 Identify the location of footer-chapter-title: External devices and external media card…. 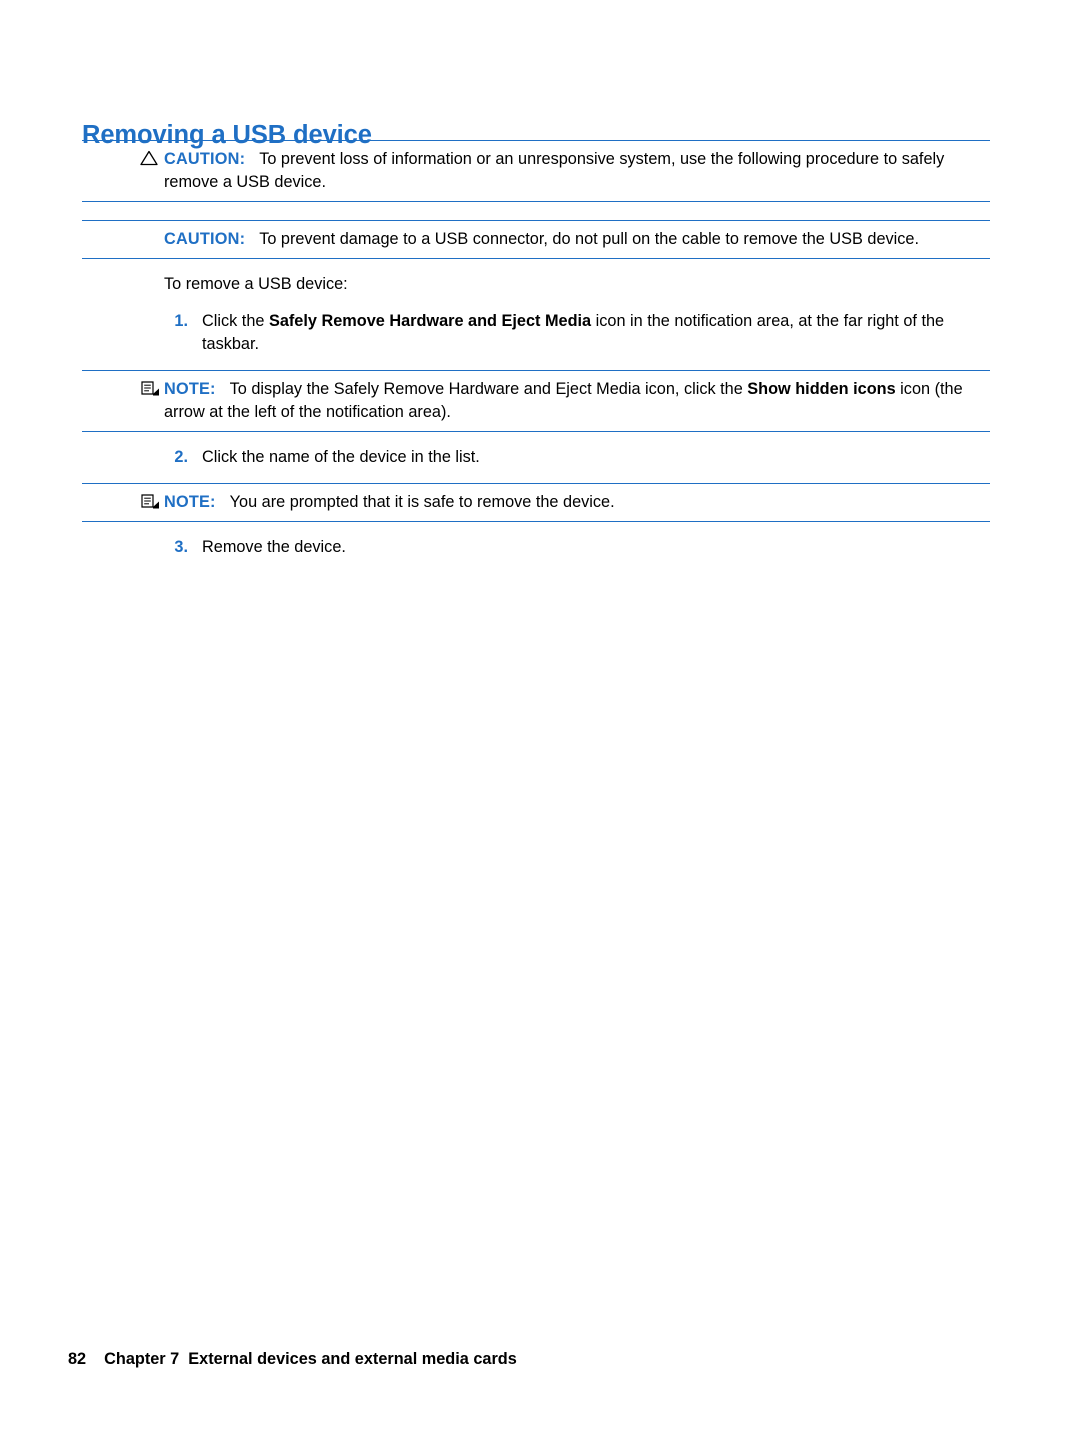
(352, 1359).